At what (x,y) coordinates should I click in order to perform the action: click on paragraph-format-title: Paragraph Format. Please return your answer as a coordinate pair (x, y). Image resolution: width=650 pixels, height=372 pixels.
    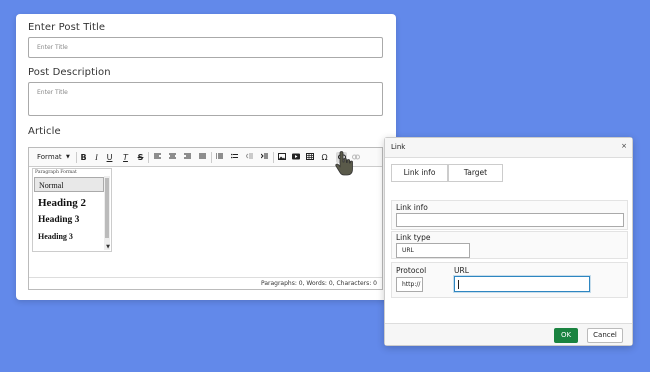
    Looking at the image, I should click on (56, 172).